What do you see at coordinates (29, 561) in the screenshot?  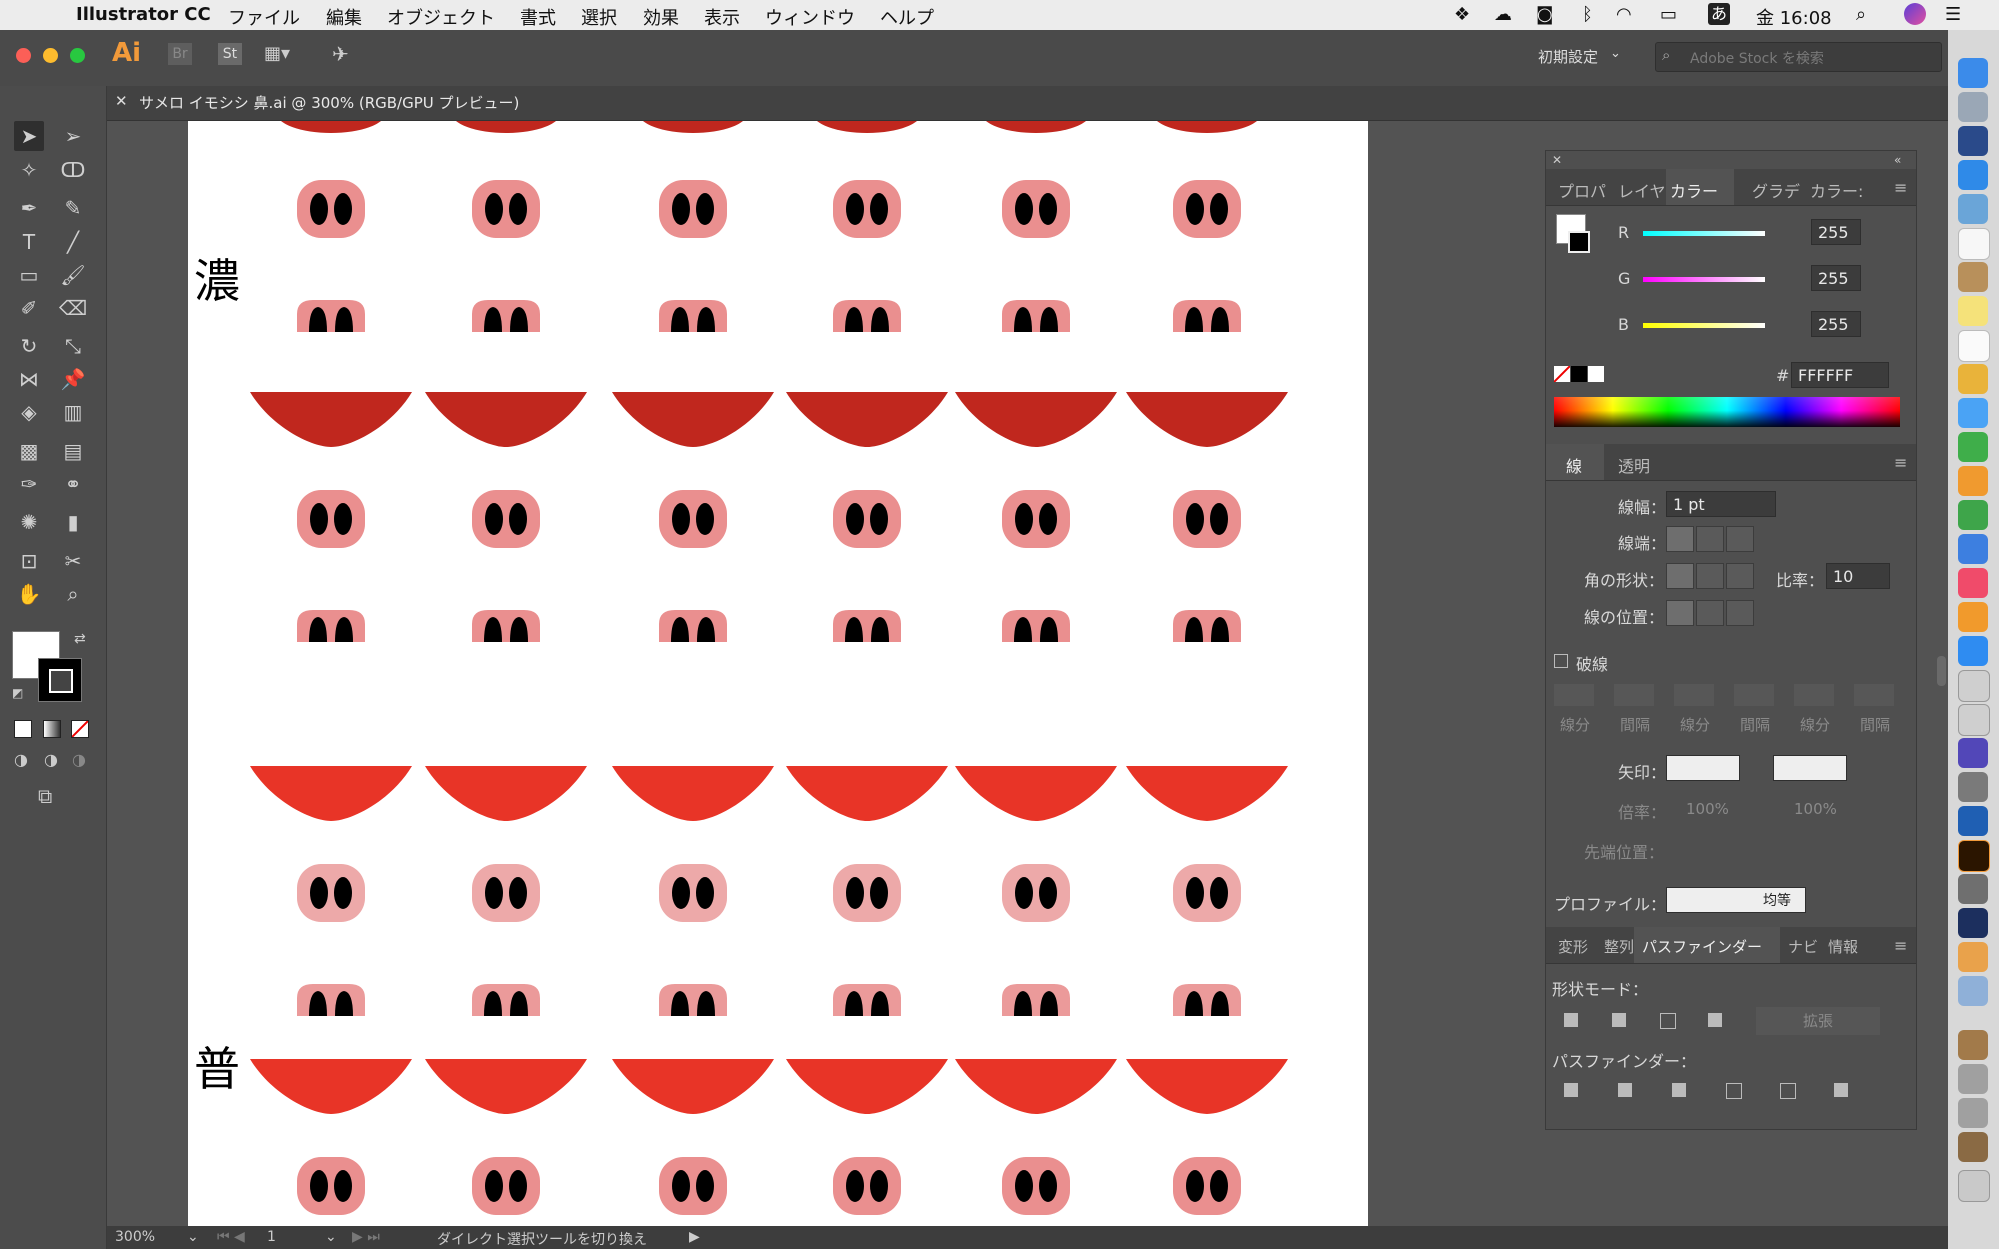 I see `artboard-tool: ⊡` at bounding box center [29, 561].